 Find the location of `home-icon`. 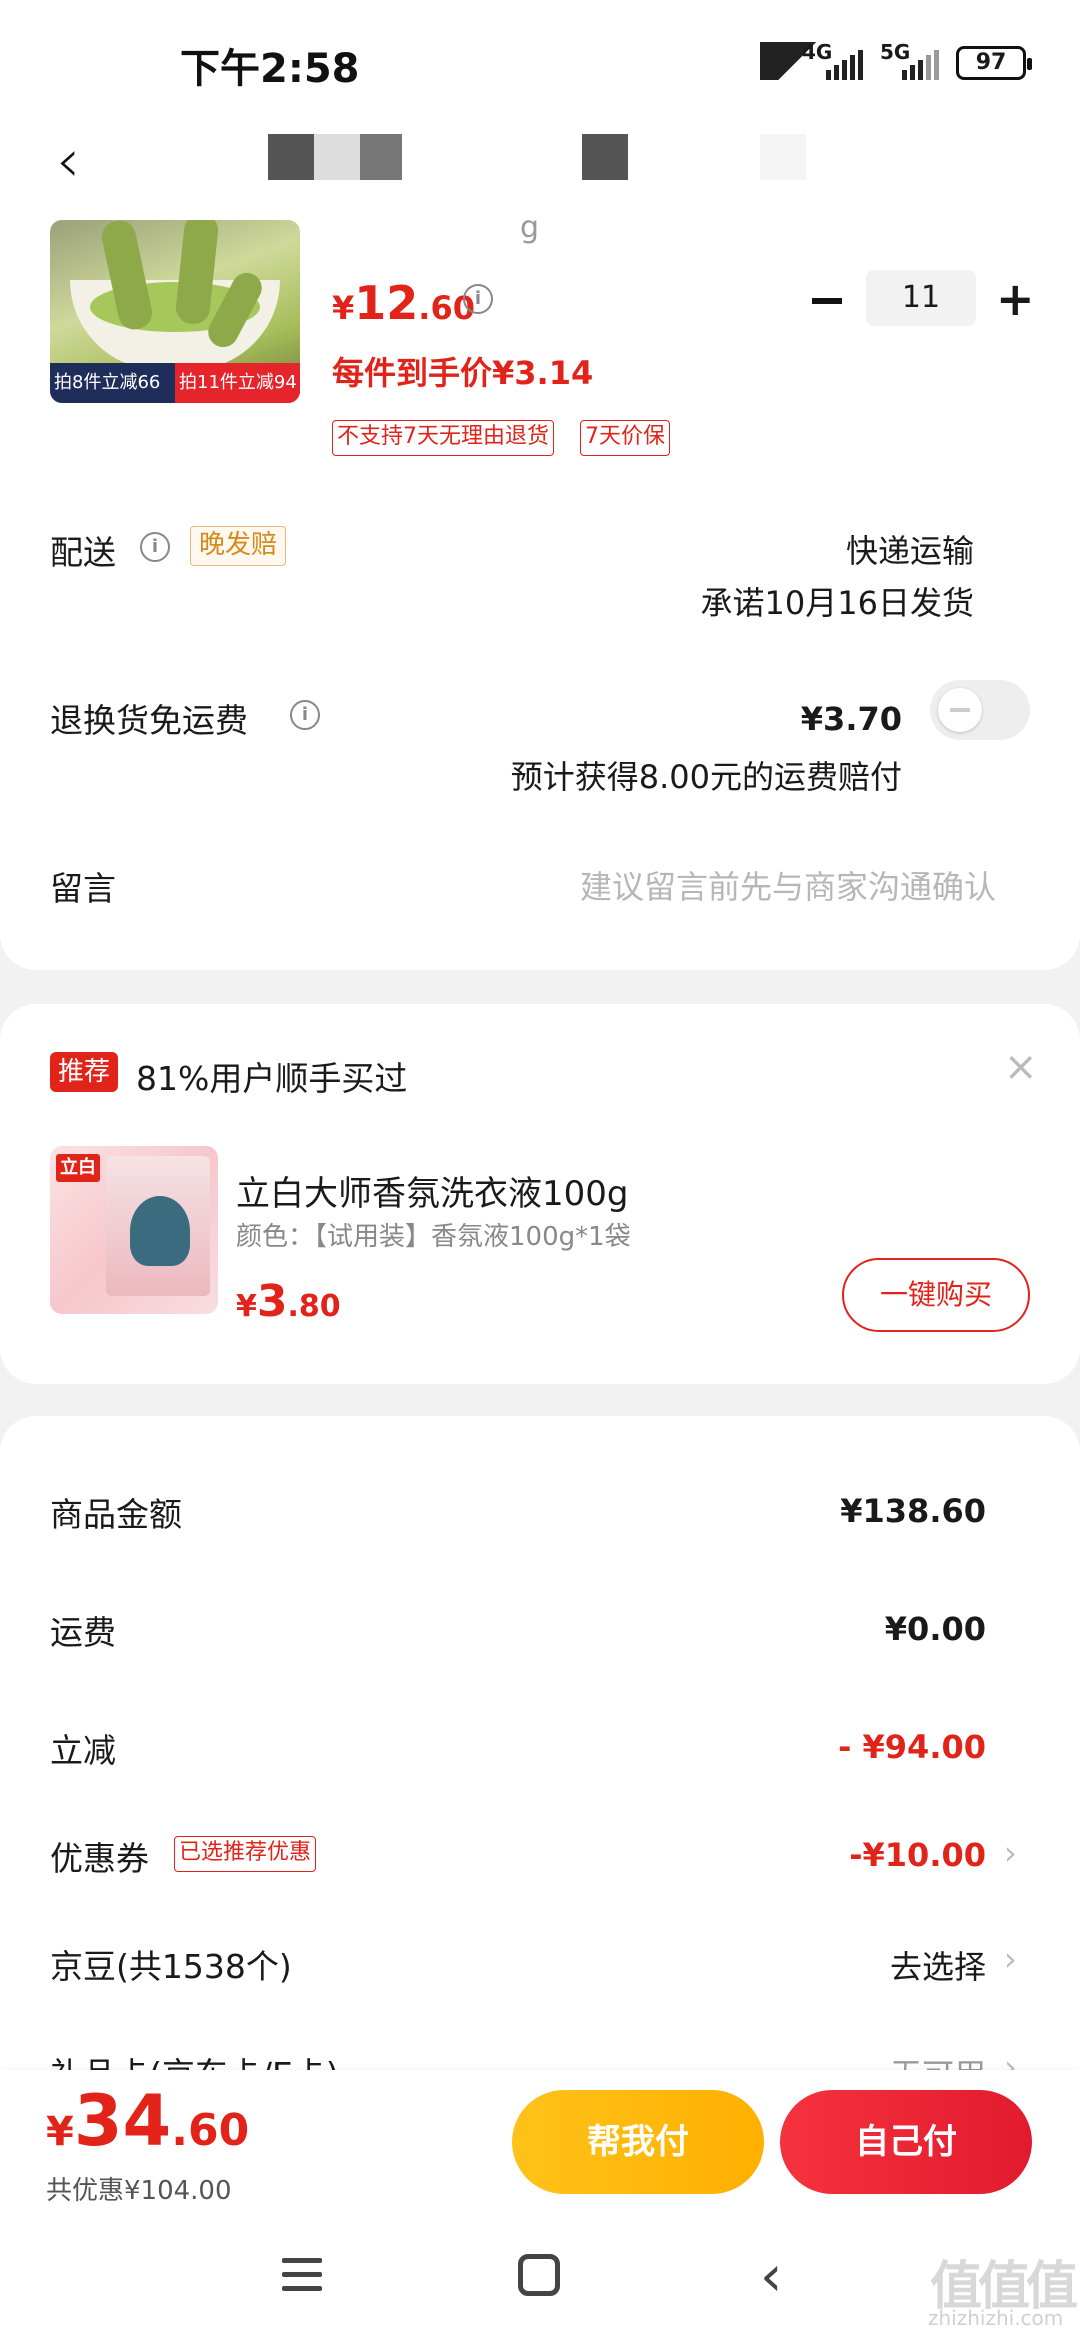

home-icon is located at coordinates (539, 2275).